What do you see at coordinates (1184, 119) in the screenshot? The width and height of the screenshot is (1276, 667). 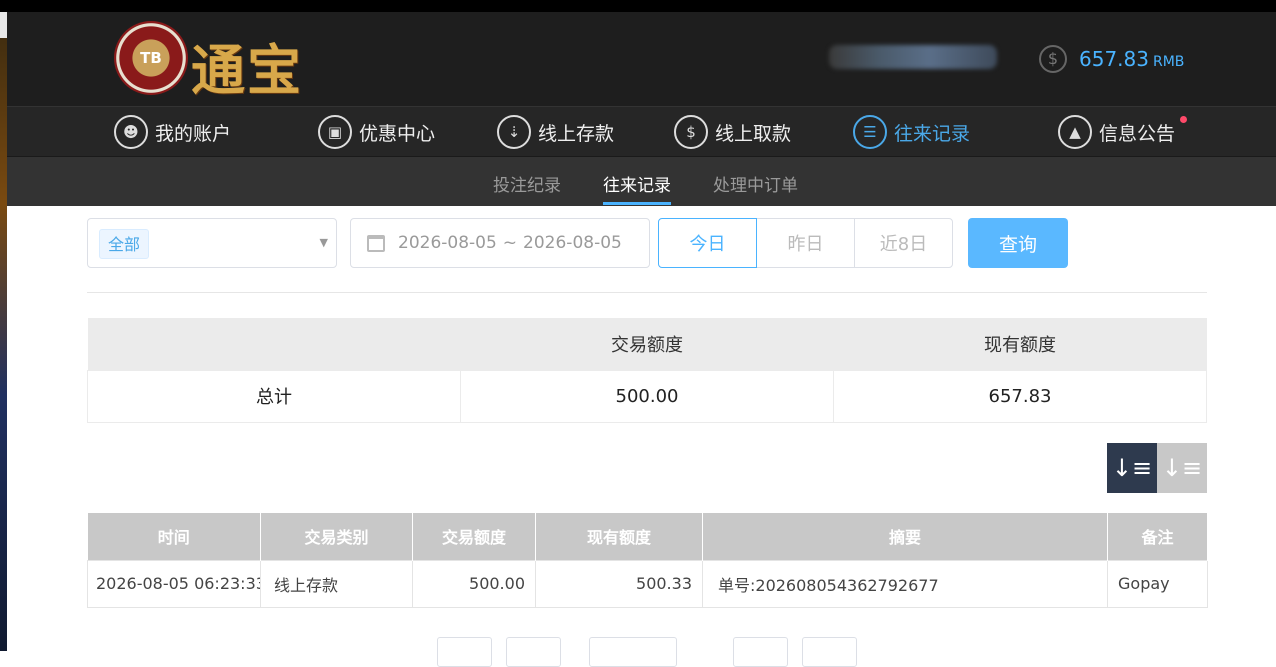 I see `notification-dot` at bounding box center [1184, 119].